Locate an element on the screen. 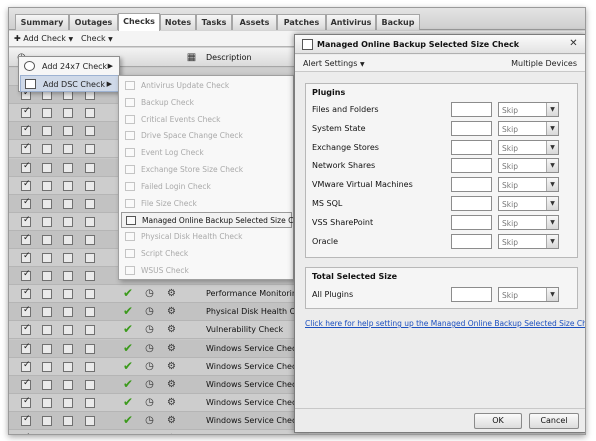  menu-item-dsc-check: Event Log Check is located at coordinates (206, 153).